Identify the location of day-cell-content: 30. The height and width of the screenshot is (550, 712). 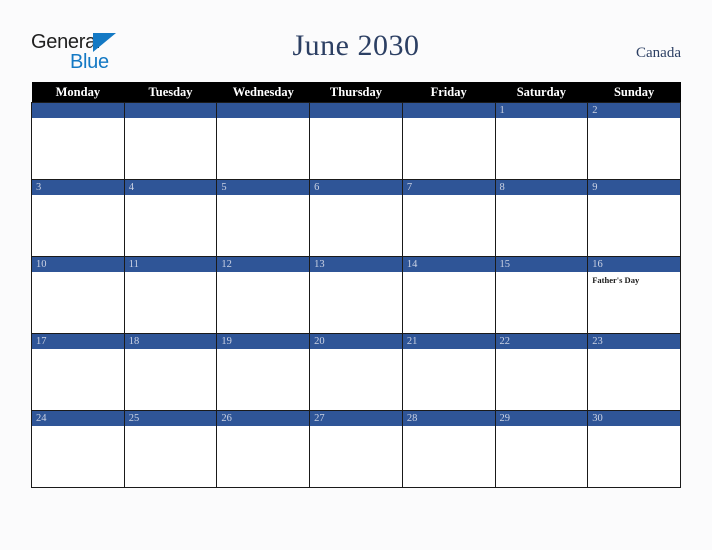
(634, 449).